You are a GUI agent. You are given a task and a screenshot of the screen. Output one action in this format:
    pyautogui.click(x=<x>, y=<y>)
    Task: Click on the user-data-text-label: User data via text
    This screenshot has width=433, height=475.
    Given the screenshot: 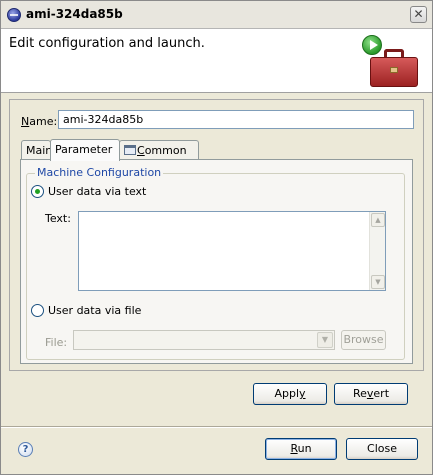 What is the action you would take?
    pyautogui.click(x=97, y=191)
    